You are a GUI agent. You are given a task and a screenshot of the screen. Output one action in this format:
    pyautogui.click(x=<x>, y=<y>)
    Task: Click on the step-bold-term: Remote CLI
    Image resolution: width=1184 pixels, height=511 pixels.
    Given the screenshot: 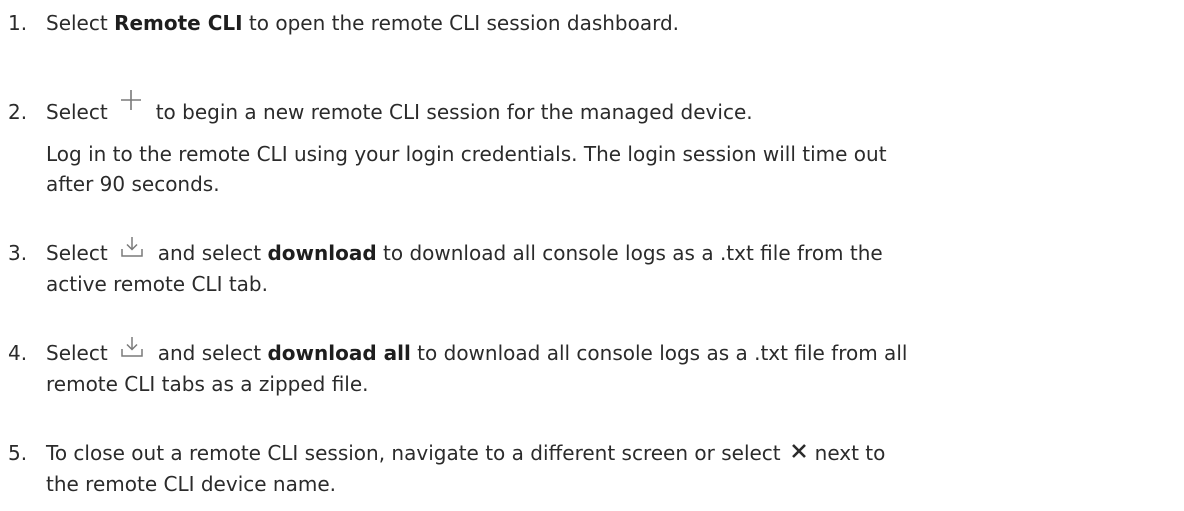 What is the action you would take?
    pyautogui.click(x=178, y=23)
    